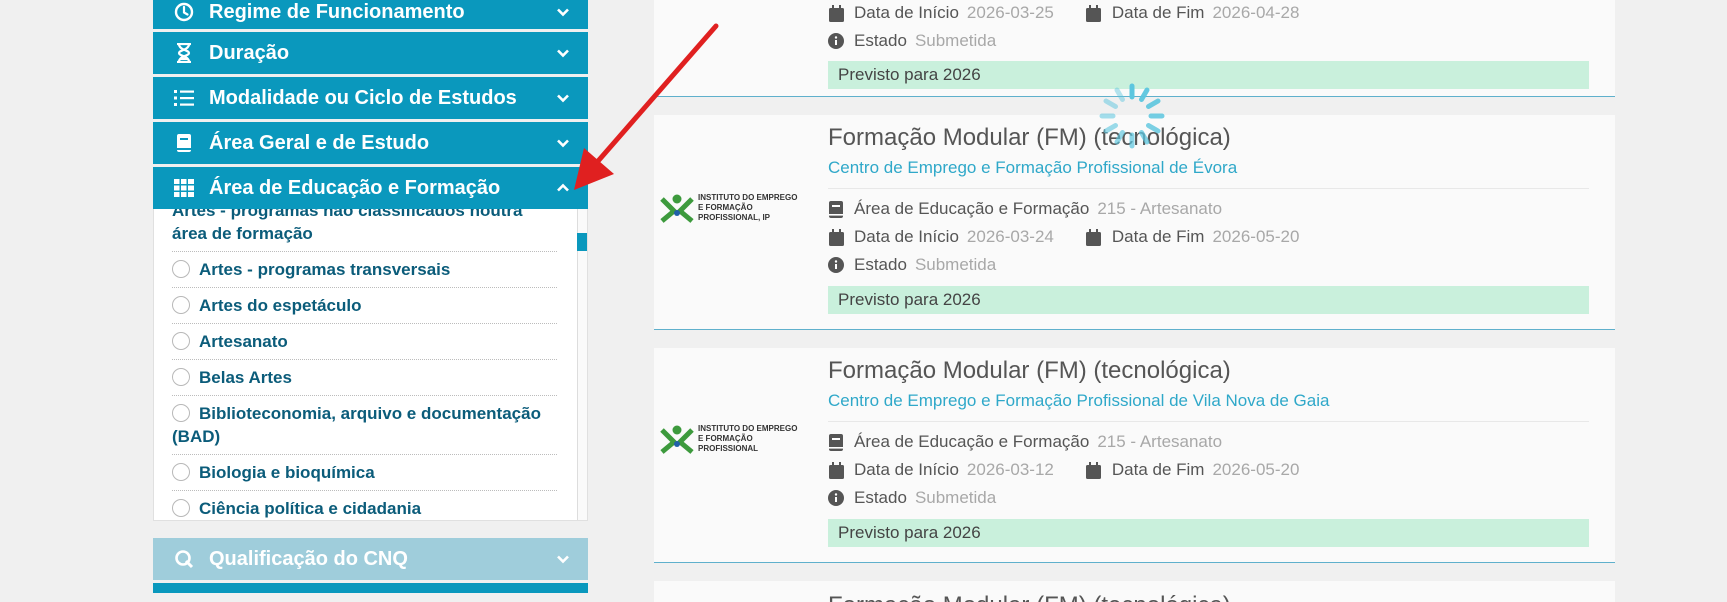 The image size is (1727, 602). Describe the element at coordinates (1256, 12) in the screenshot. I see `end-date-value: 2026-04-28` at that location.